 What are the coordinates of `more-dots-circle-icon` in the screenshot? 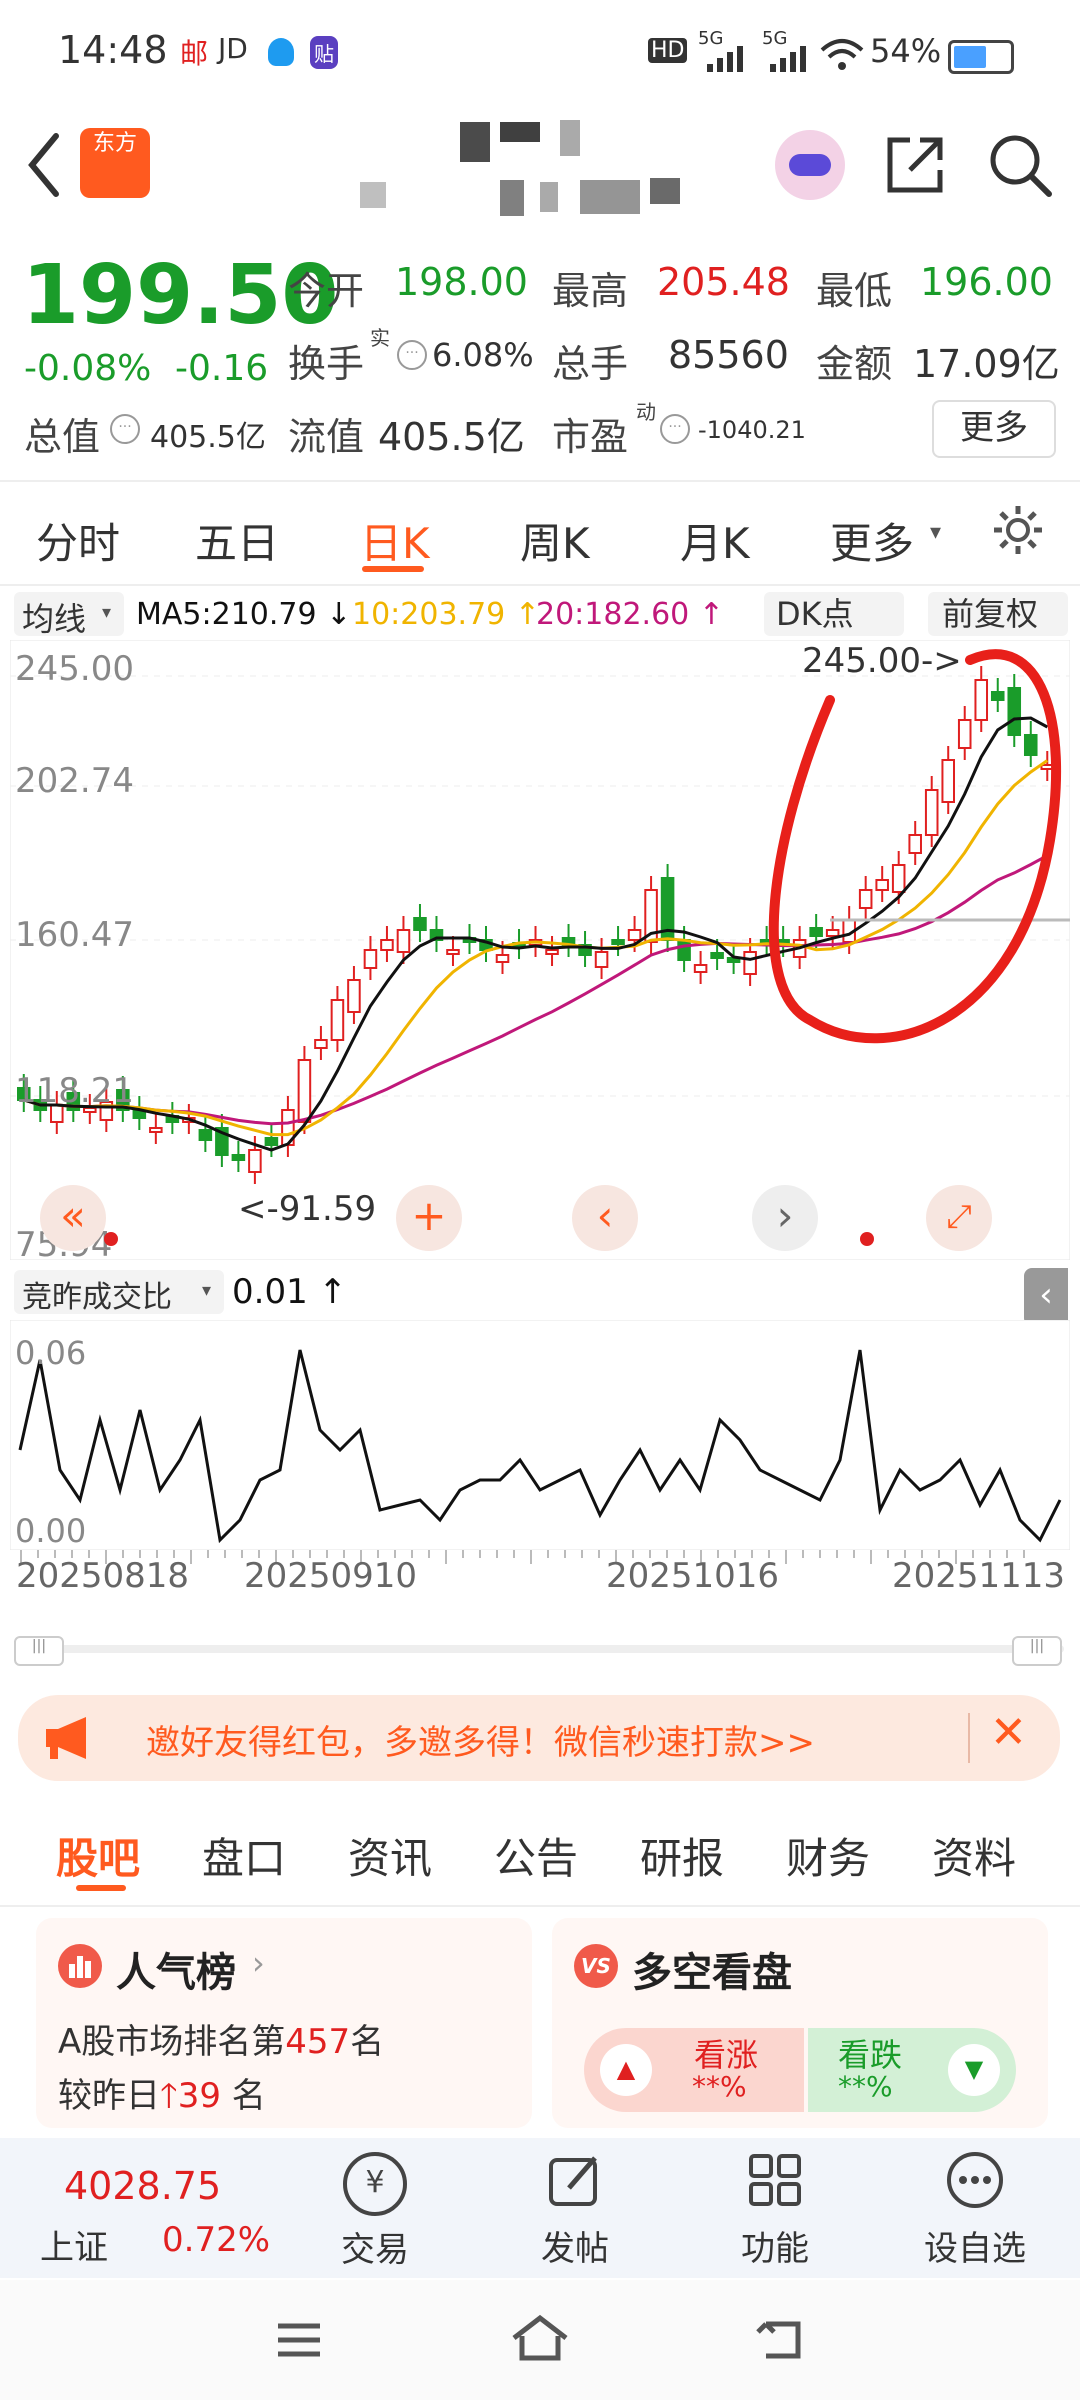 It's located at (975, 2180).